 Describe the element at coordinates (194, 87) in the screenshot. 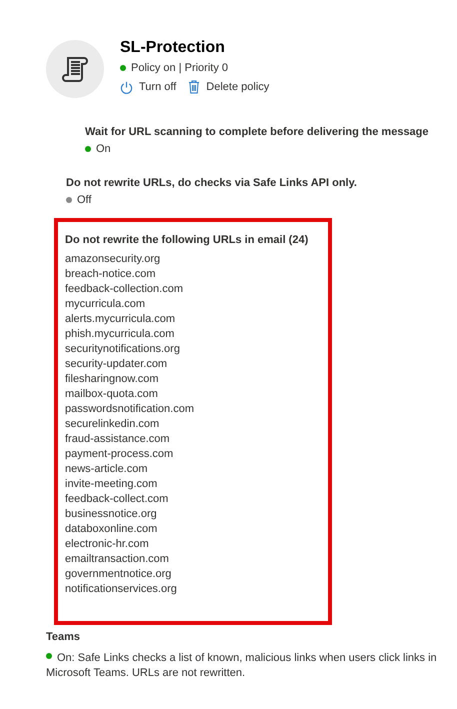

I see `trash-icon` at that location.